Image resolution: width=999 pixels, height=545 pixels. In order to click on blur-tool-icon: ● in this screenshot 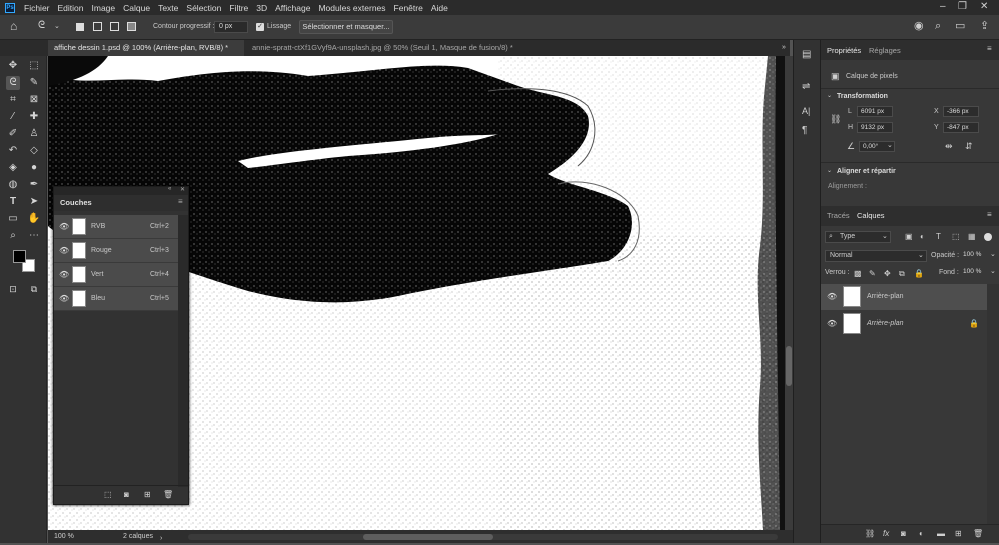, I will do `click(34, 168)`.